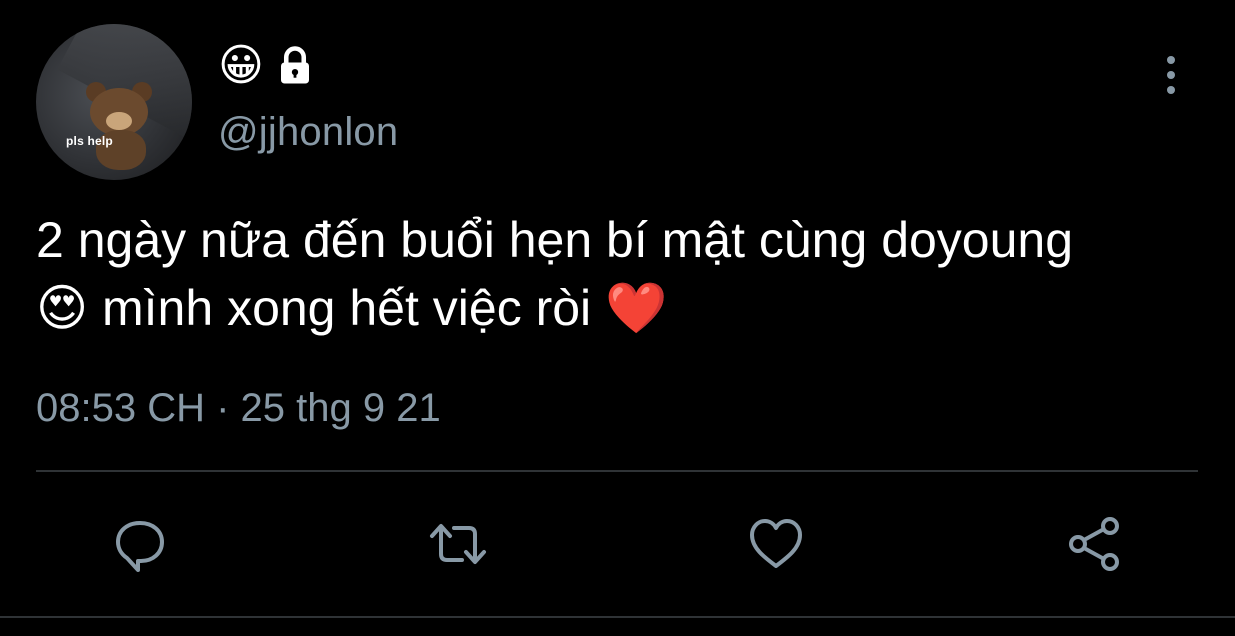 The width and height of the screenshot is (1235, 636). Describe the element at coordinates (1171, 75) in the screenshot. I see `more-options-icon` at that location.